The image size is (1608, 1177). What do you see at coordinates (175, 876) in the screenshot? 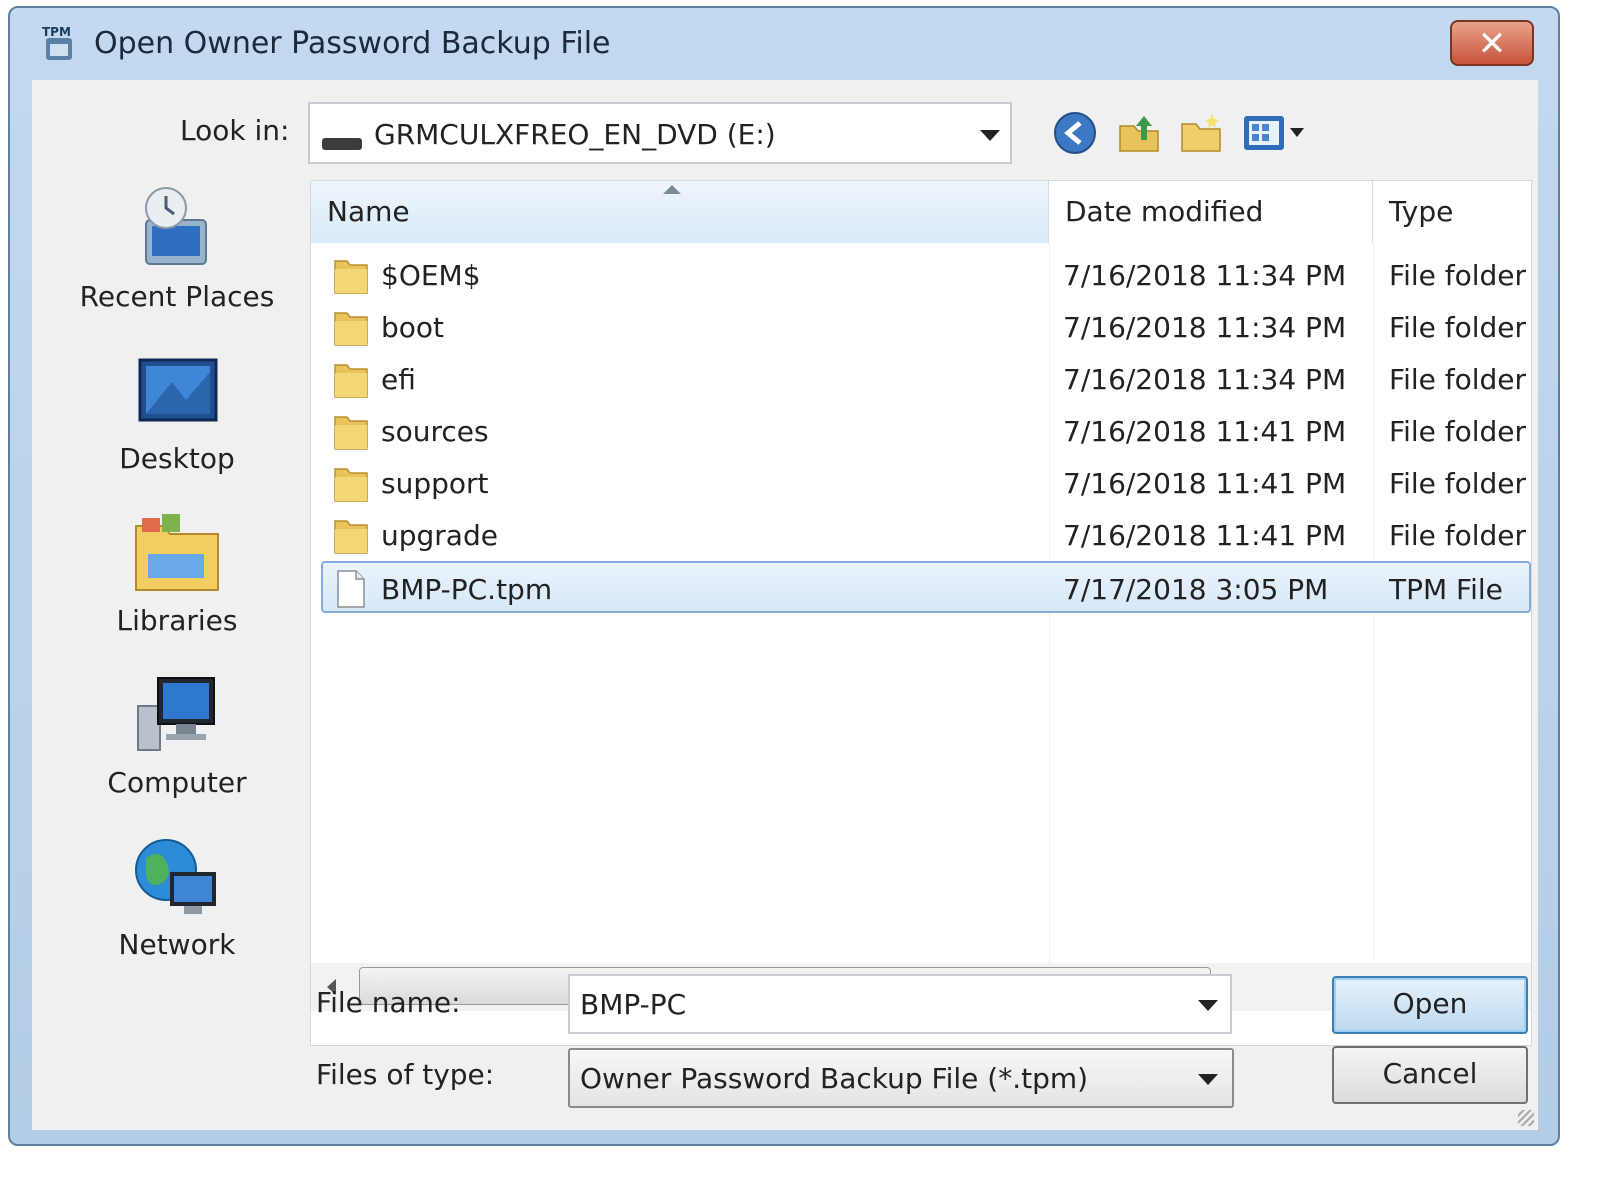
I see `network-icon` at bounding box center [175, 876].